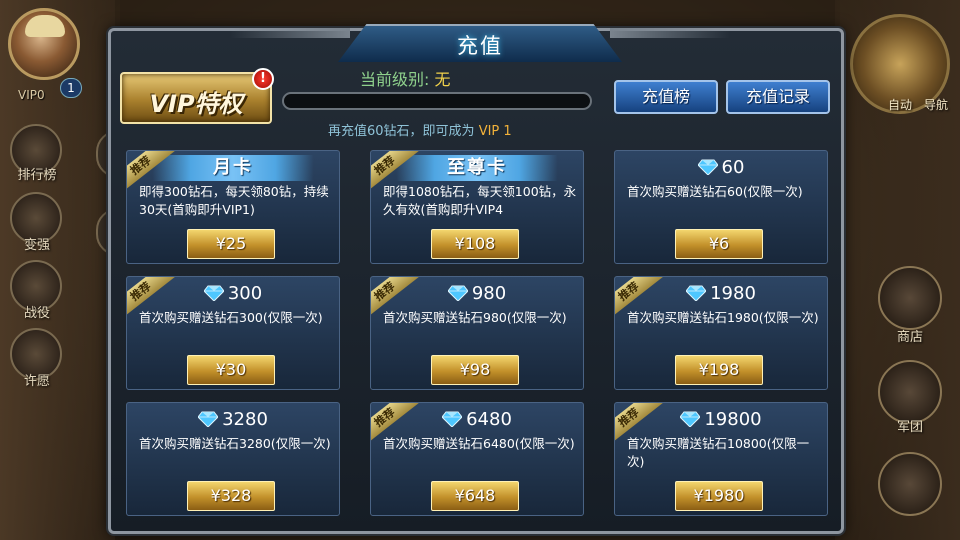 This screenshot has width=960, height=540. What do you see at coordinates (670, 33) in the screenshot?
I see `title-ornament-right` at bounding box center [670, 33].